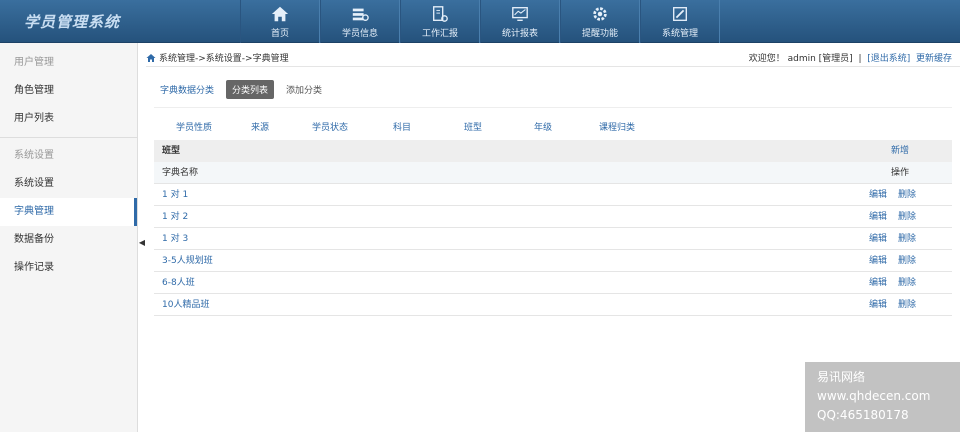  What do you see at coordinates (553, 151) in the screenshot?
I see `table-title-bar: 班型 新增` at bounding box center [553, 151].